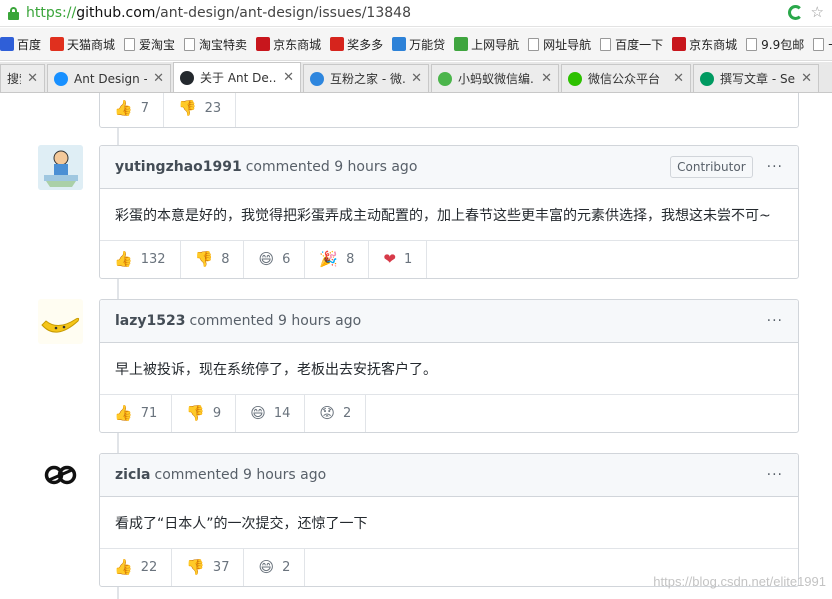 The width and height of the screenshot is (832, 599). Describe the element at coordinates (153, 259) in the screenshot. I see `reaction-count: 132` at that location.